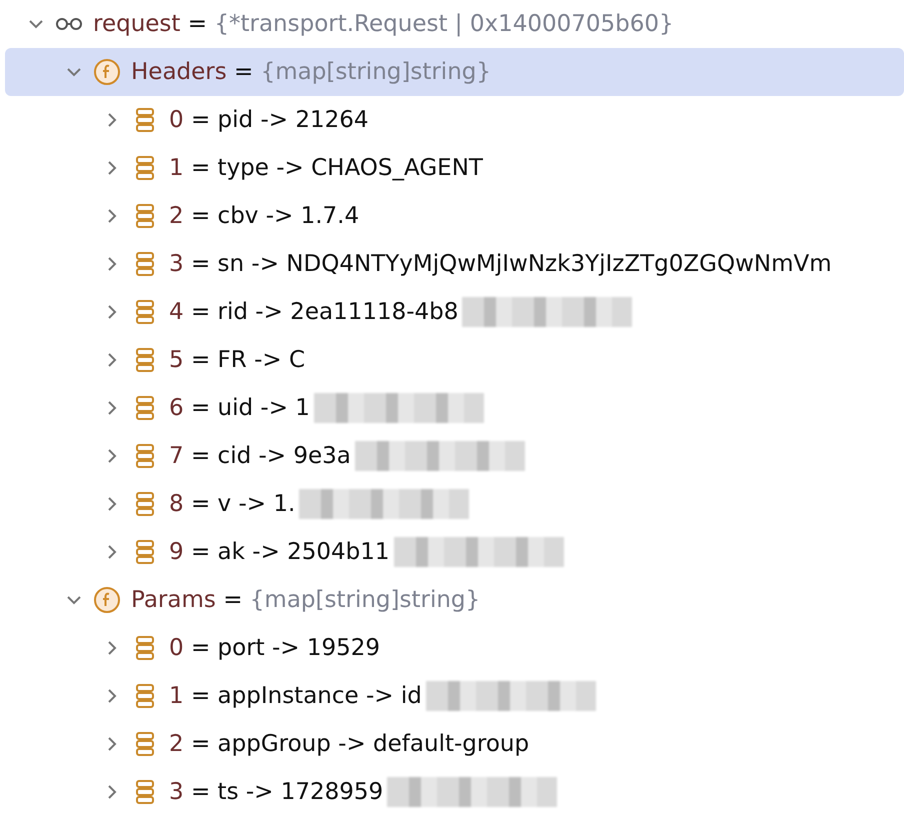 The image size is (904, 816). What do you see at coordinates (383, 24) in the screenshot?
I see `variable-text: request = {*transport.Request | 0x14000705b60}` at bounding box center [383, 24].